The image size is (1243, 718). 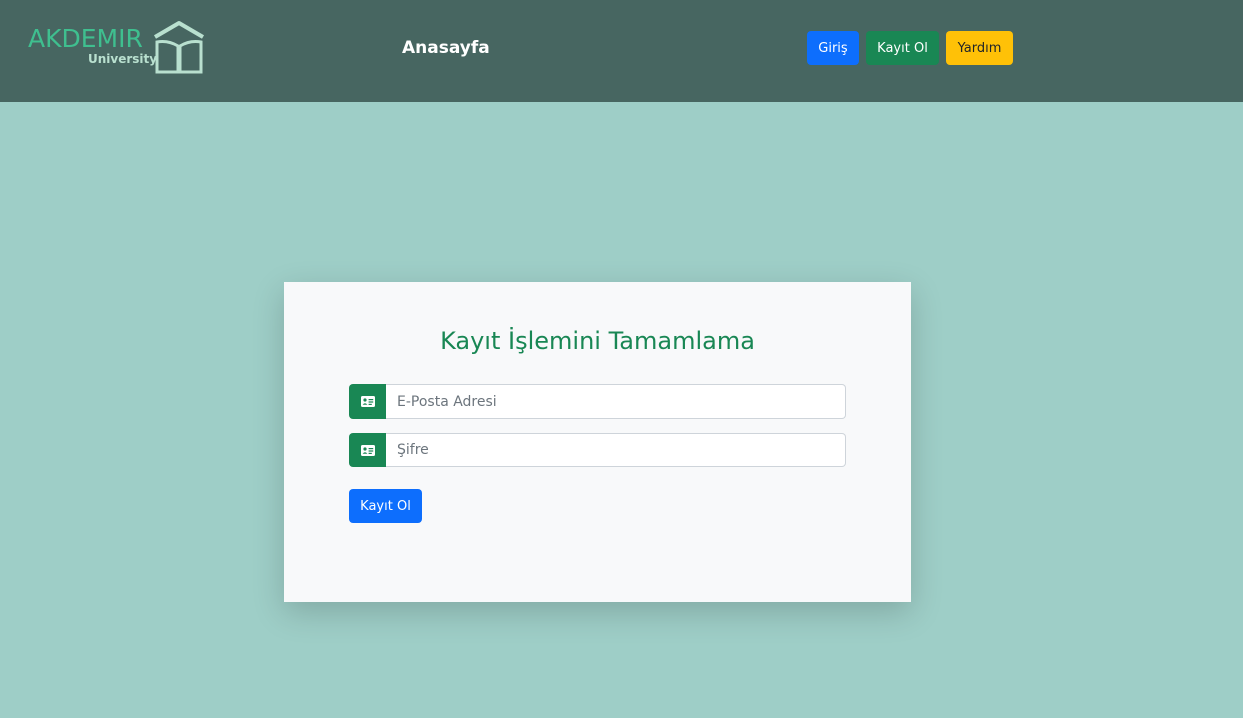 What do you see at coordinates (385, 506) in the screenshot?
I see `submit-register-button: Kayıt Ol` at bounding box center [385, 506].